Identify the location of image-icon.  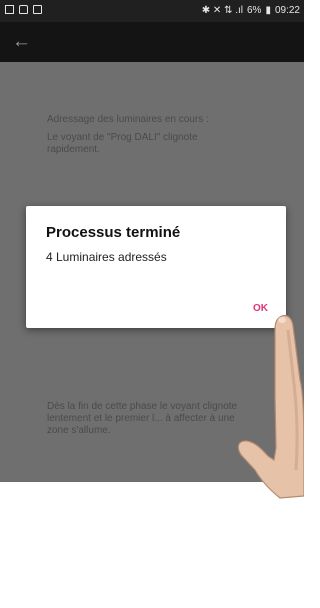
(9, 9).